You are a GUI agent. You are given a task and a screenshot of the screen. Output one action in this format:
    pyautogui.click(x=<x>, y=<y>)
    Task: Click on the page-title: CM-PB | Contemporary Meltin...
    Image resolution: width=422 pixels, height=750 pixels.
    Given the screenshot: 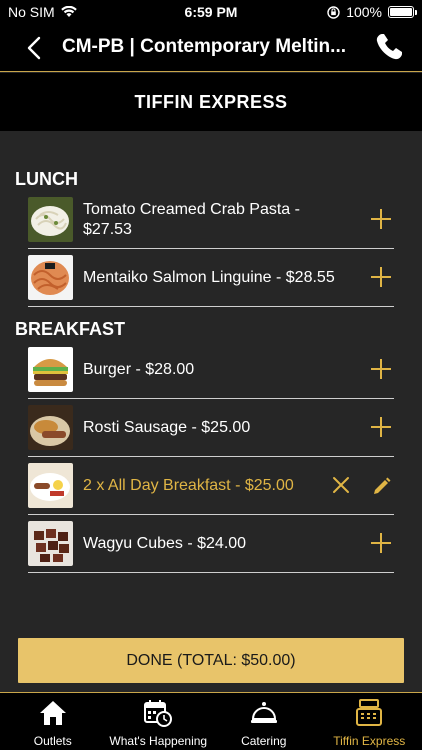 What is the action you would take?
    pyautogui.click(x=204, y=46)
    